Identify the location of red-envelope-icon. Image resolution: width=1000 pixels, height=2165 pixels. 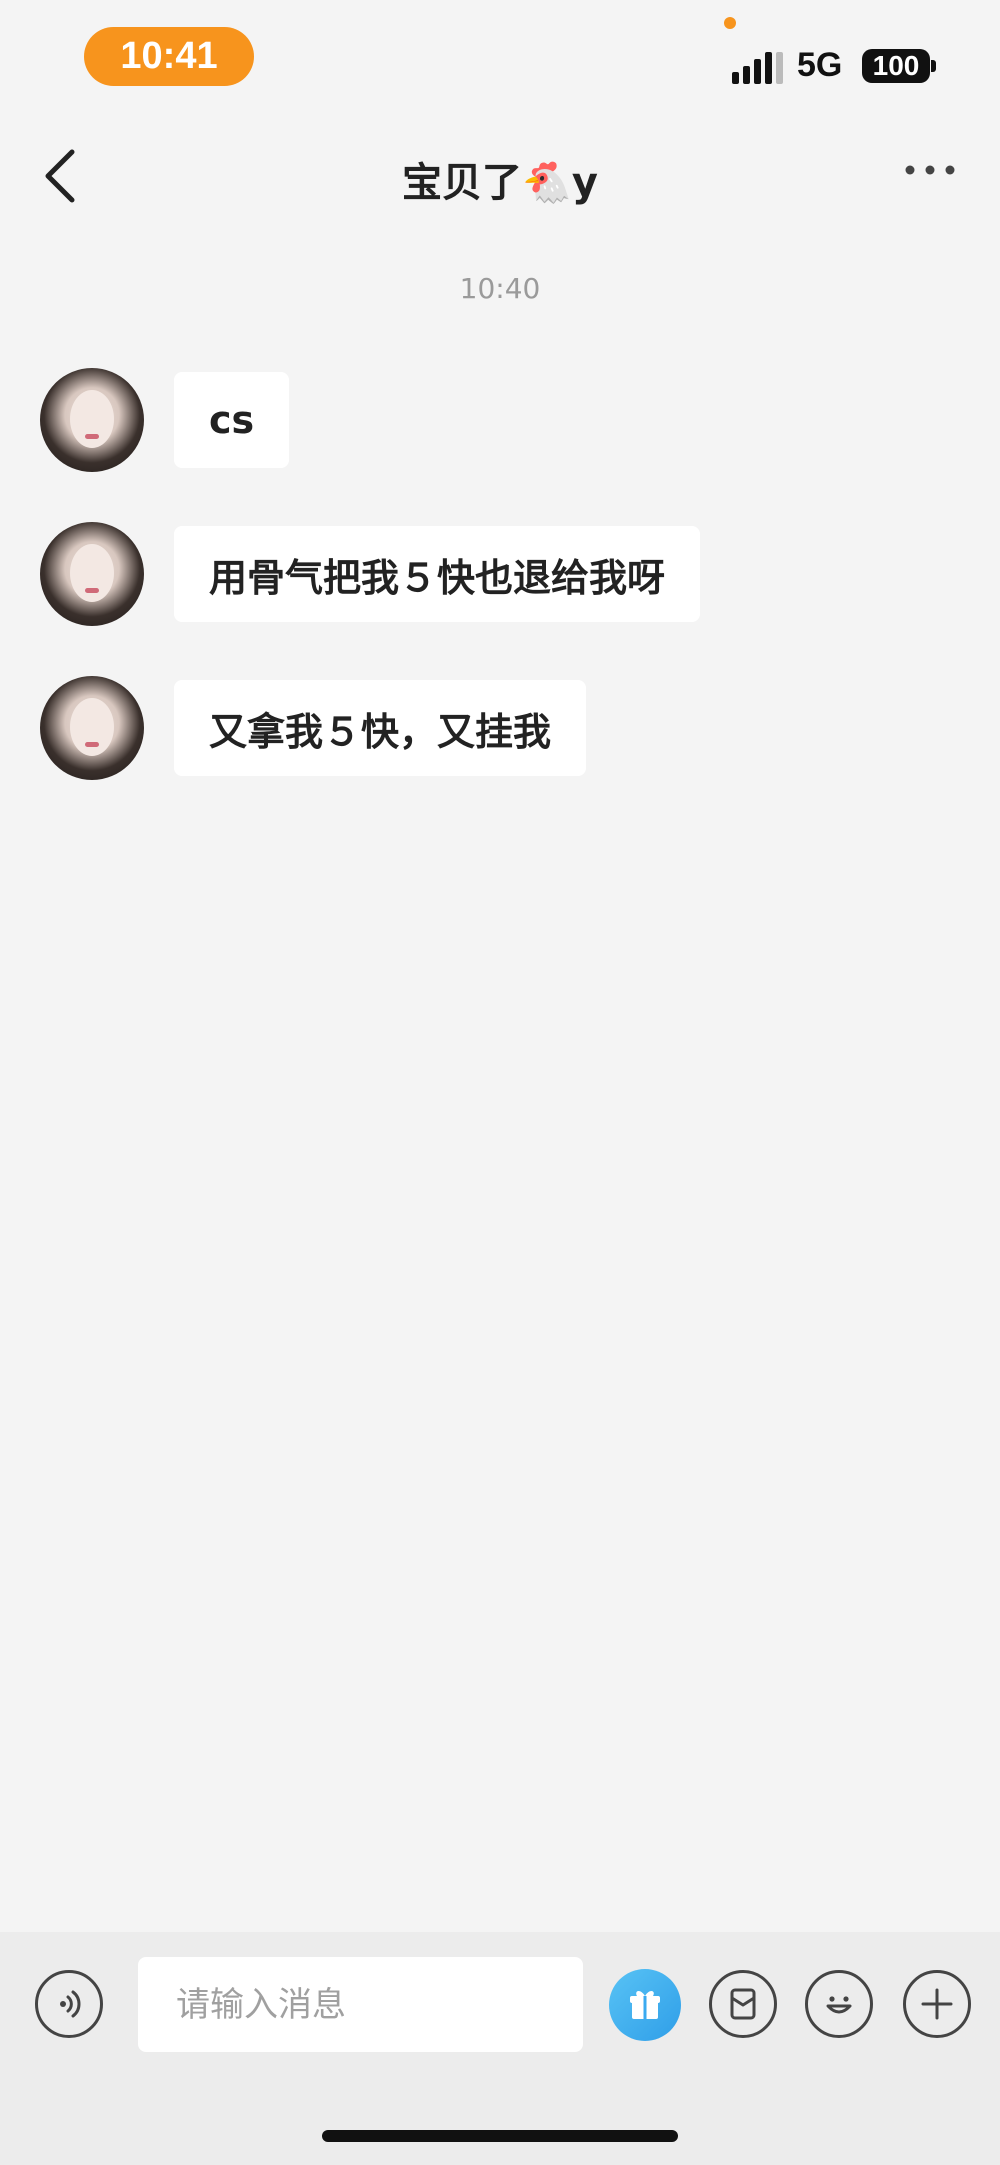
(743, 2004).